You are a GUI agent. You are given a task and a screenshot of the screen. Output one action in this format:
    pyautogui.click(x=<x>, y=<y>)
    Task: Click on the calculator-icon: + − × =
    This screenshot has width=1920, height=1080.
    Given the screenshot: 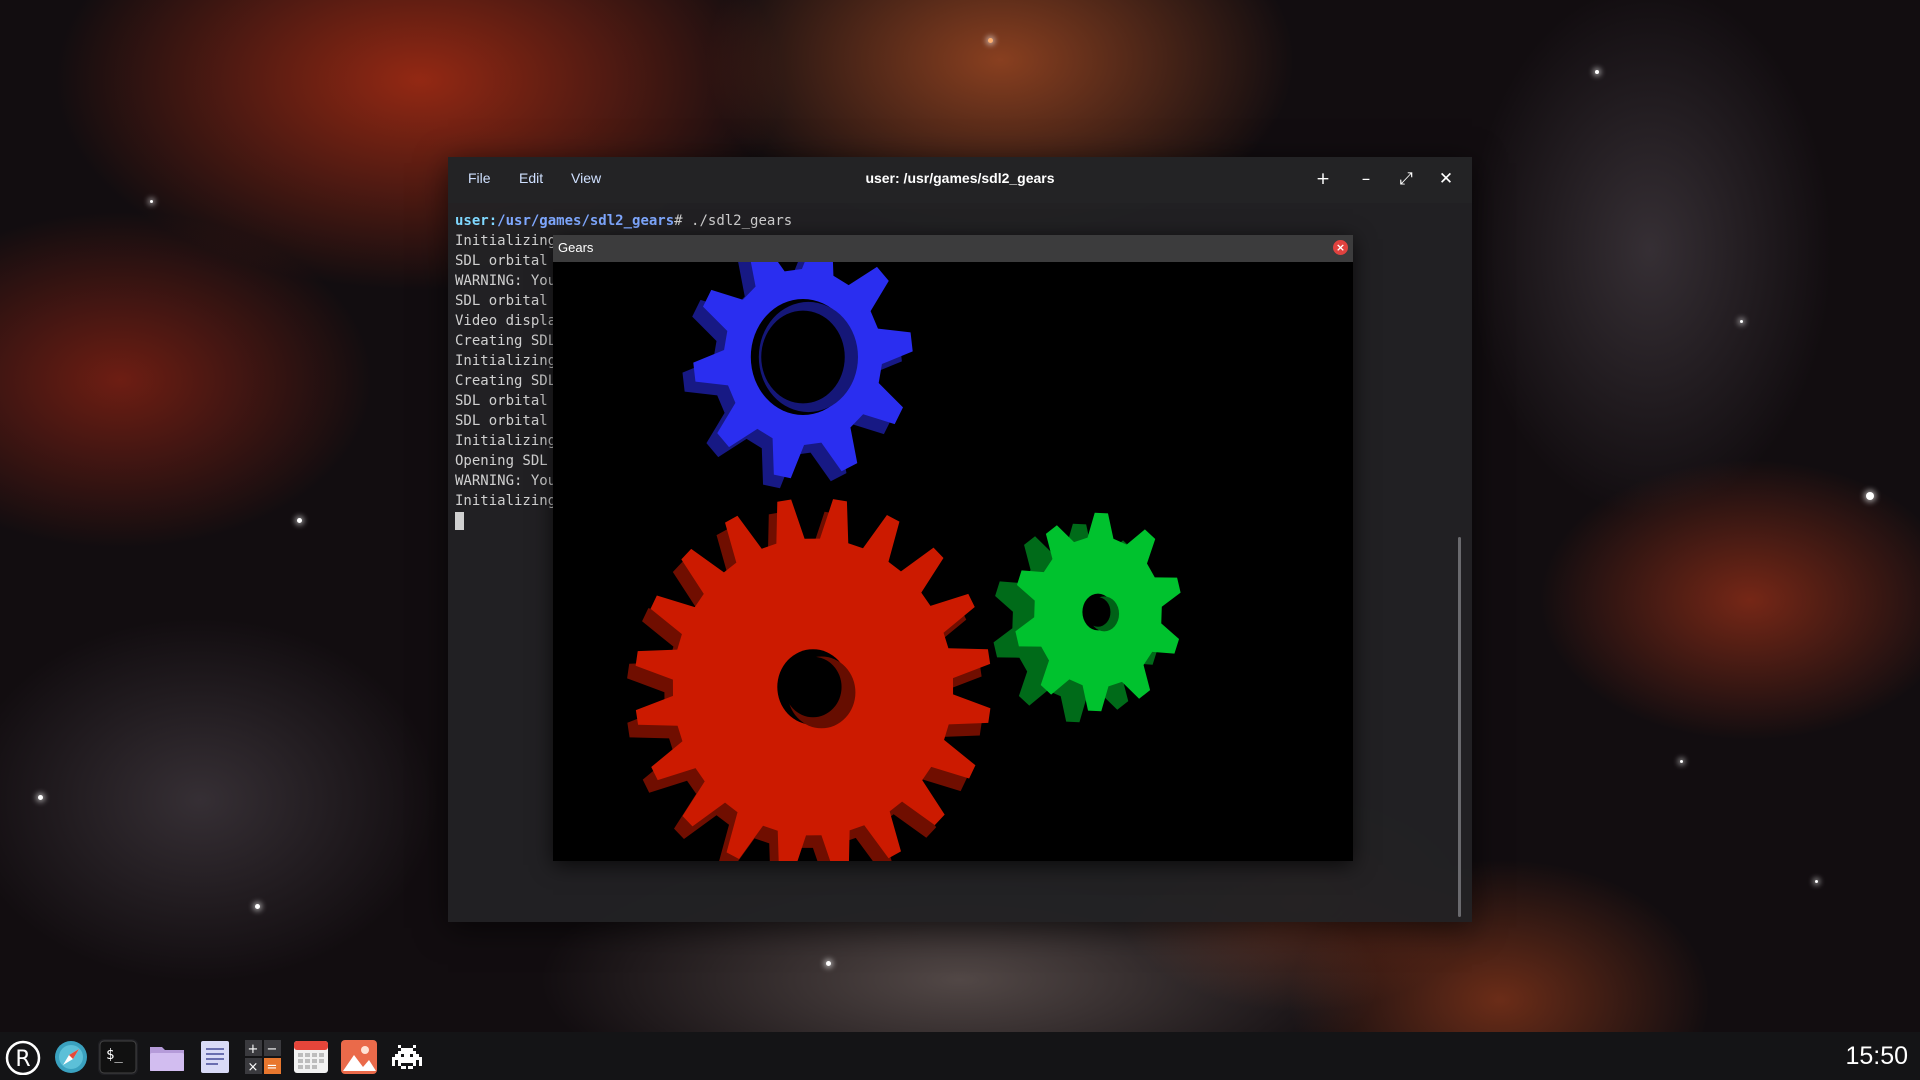 What is the action you would take?
    pyautogui.click(x=263, y=1057)
    